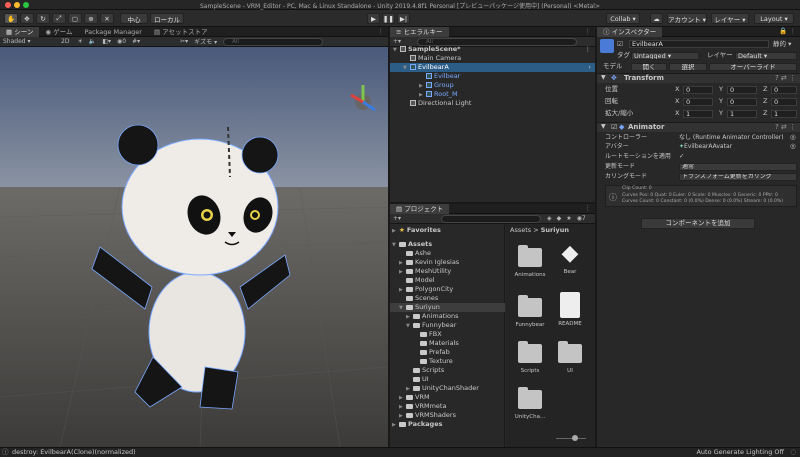 The height and width of the screenshot is (457, 800). Describe the element at coordinates (570, 259) in the screenshot. I see `asset-item: ◆ Bear` at that location.